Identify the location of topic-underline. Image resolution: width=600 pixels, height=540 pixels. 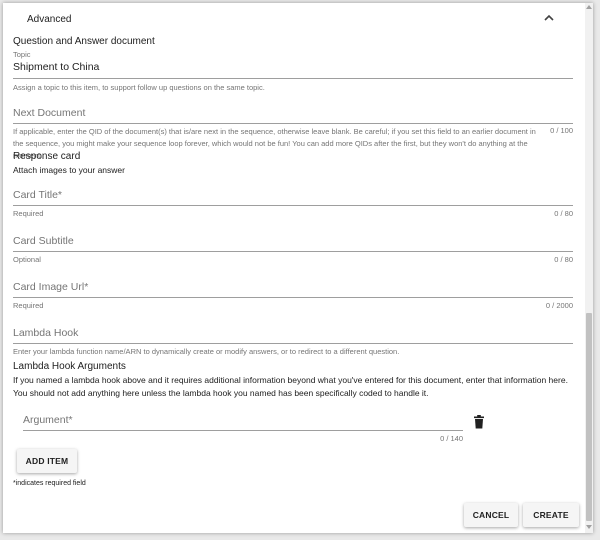
(293, 78).